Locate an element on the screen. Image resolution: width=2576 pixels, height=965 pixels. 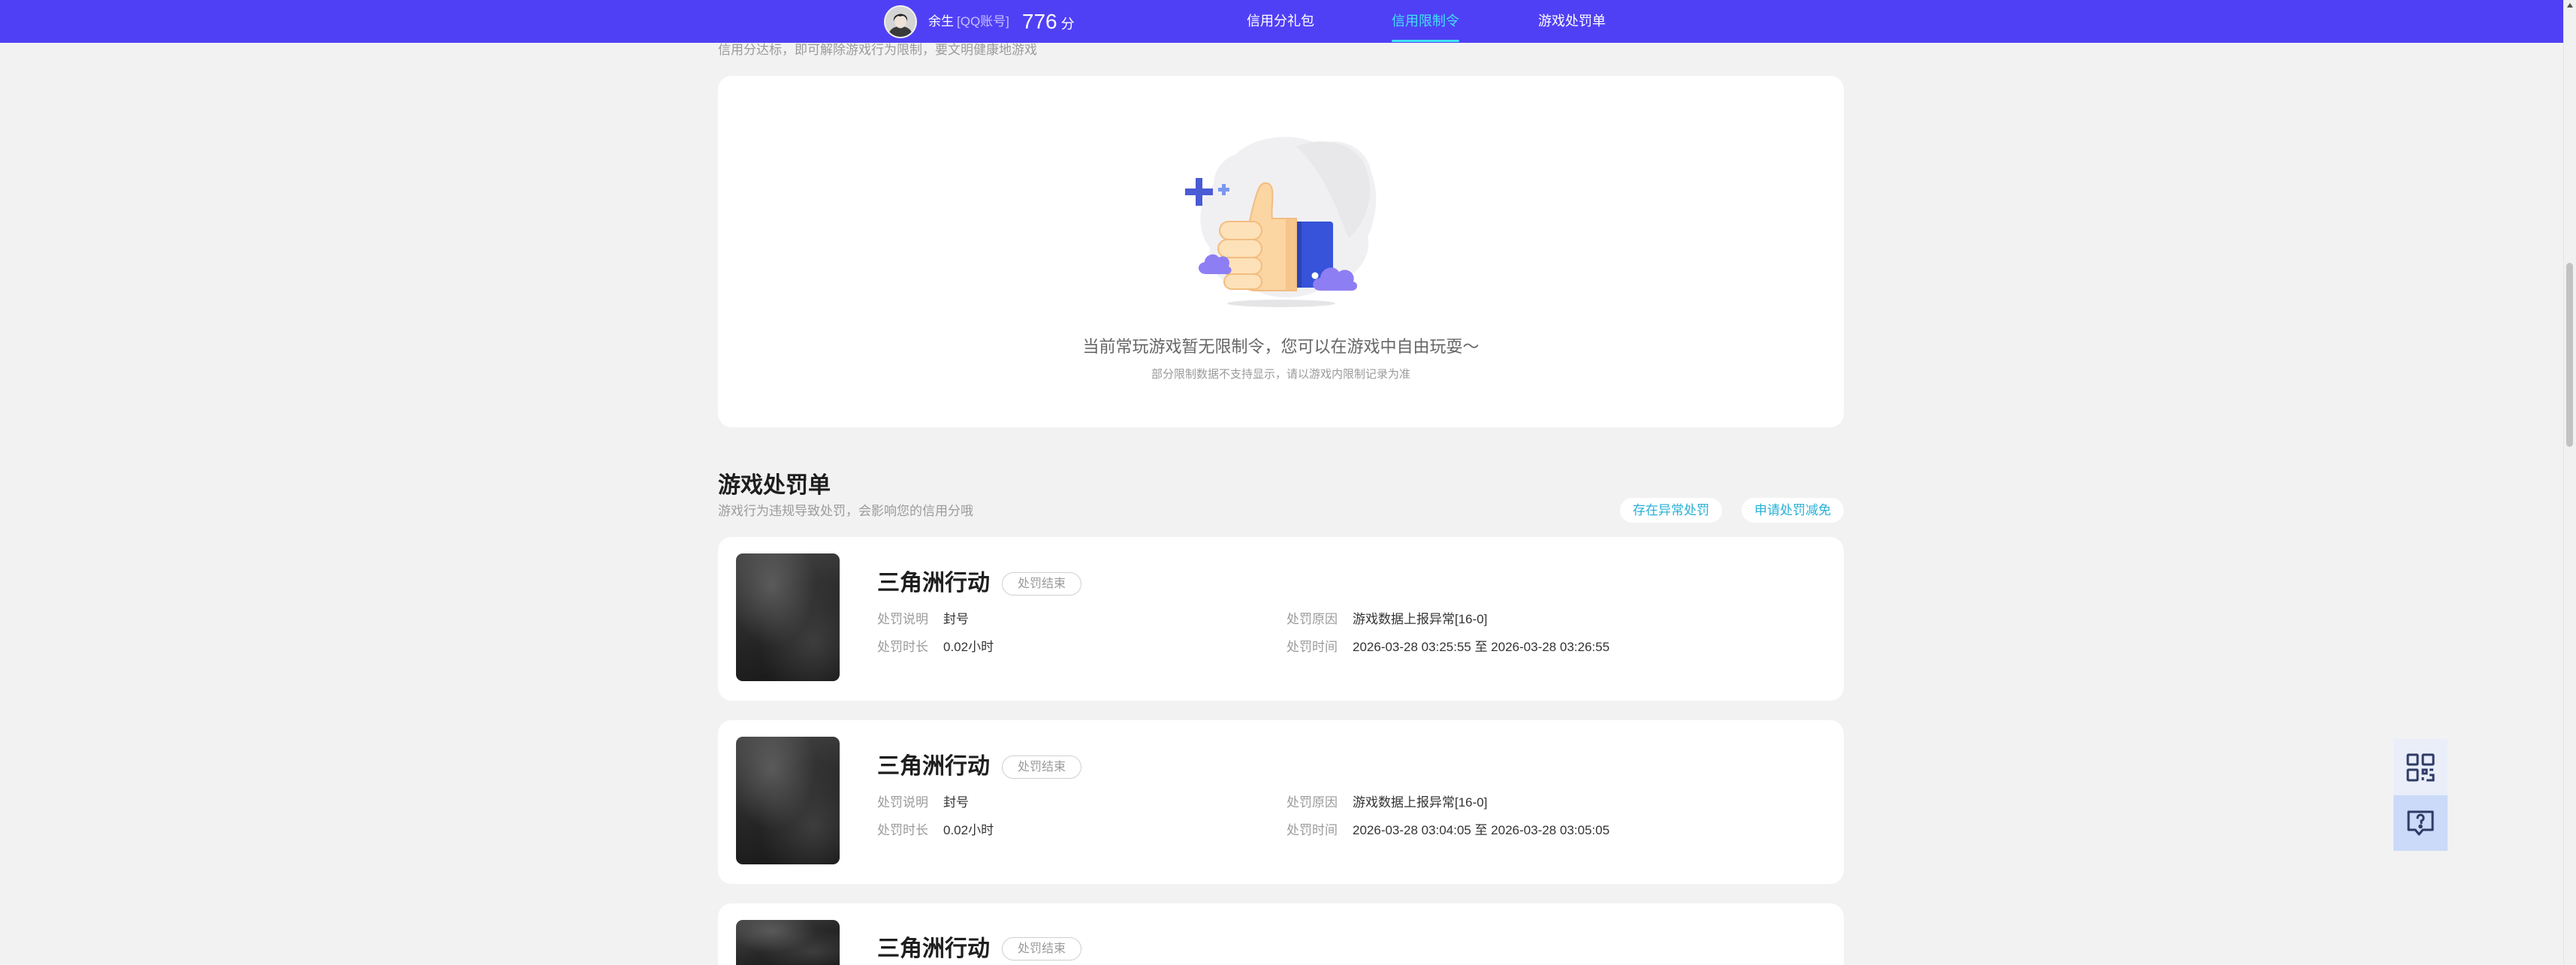
credit-score-value: 776 is located at coordinates (1039, 21).